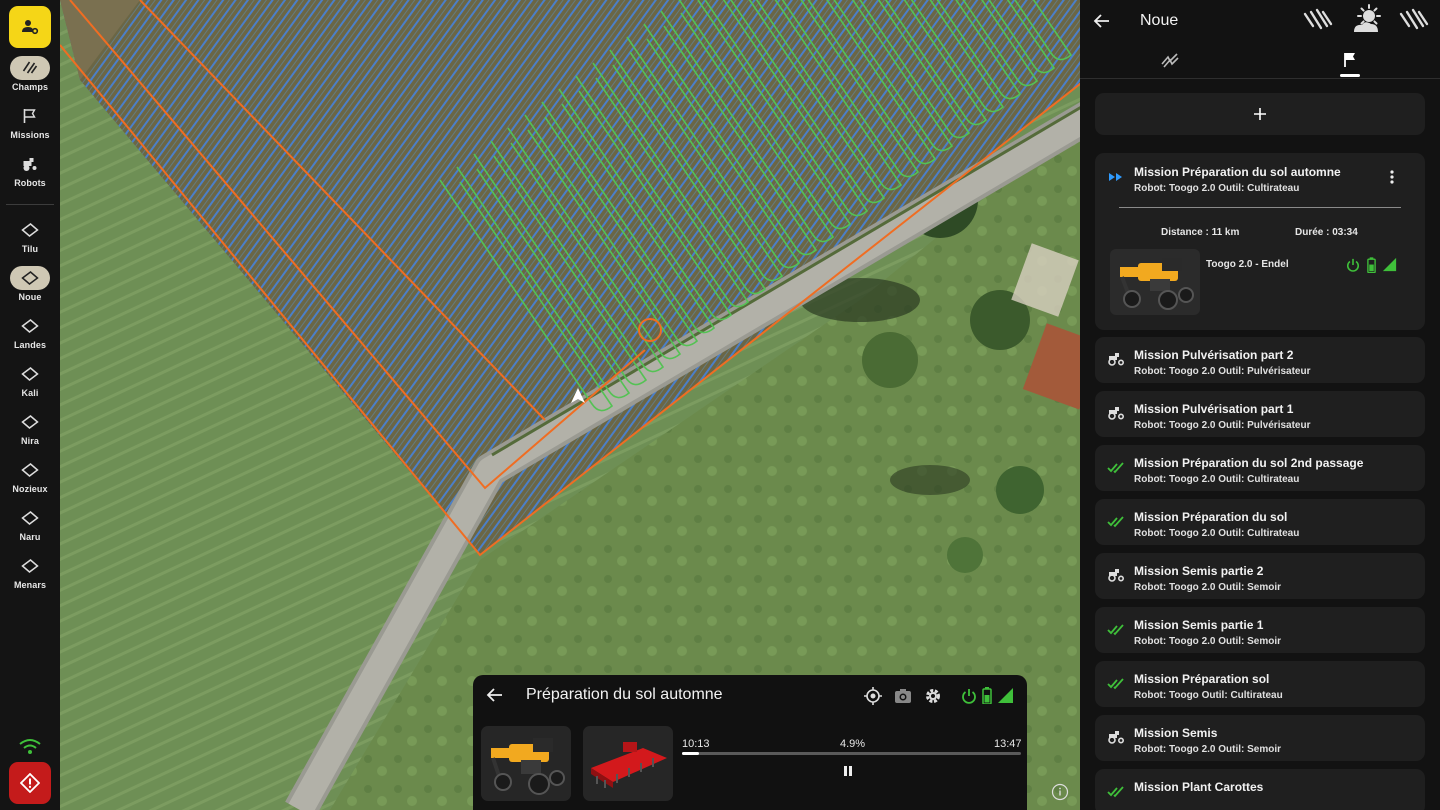 This screenshot has height=810, width=1440. I want to click on mission-list-item: Mission Plant Carottes, so click(1260, 789).